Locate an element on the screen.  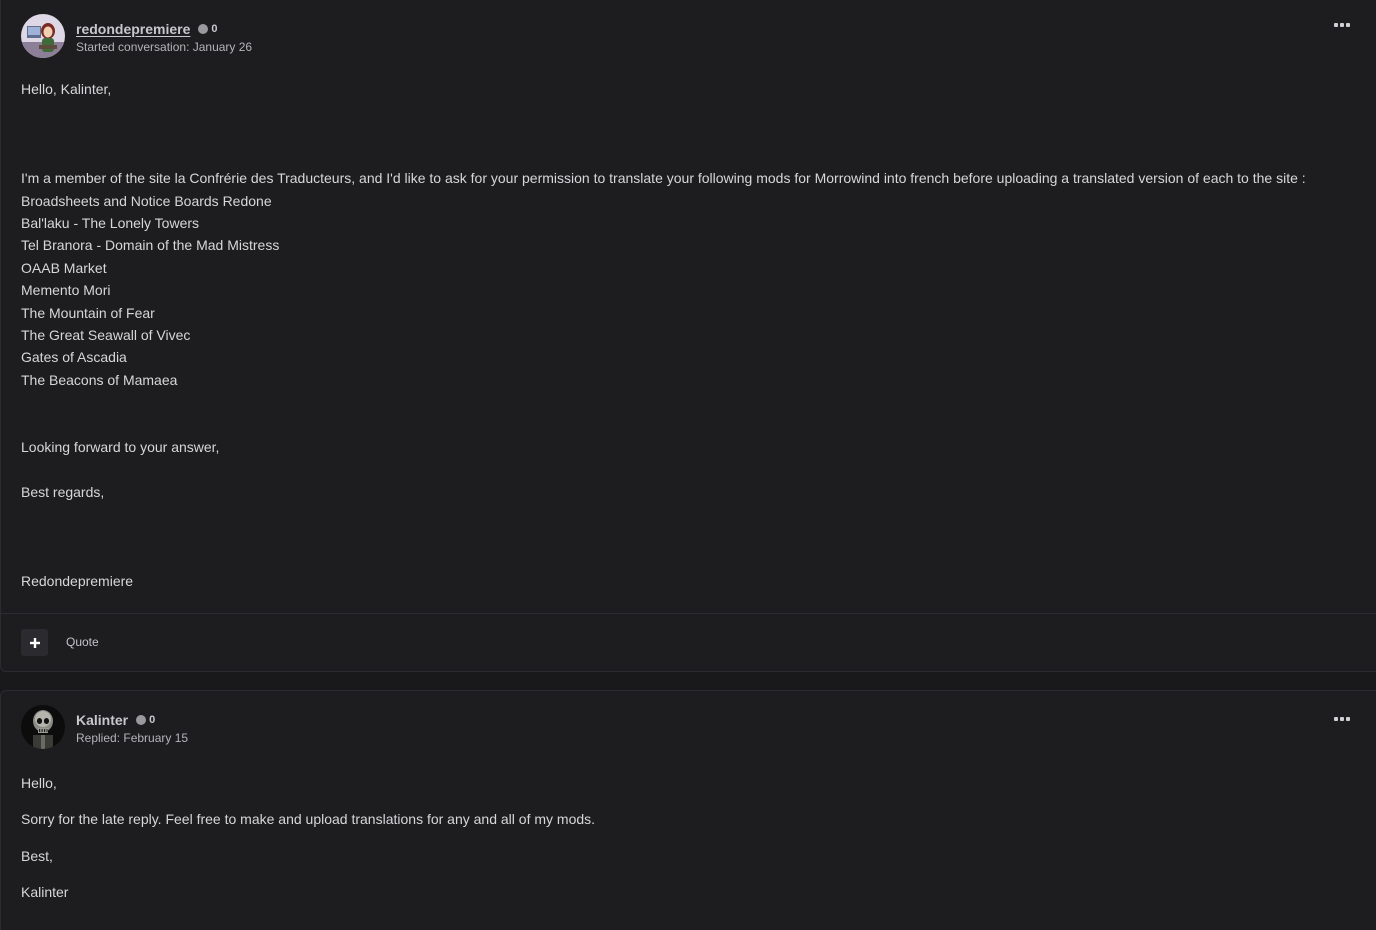
author-line: redondepremiere 0 is located at coordinates (164, 29).